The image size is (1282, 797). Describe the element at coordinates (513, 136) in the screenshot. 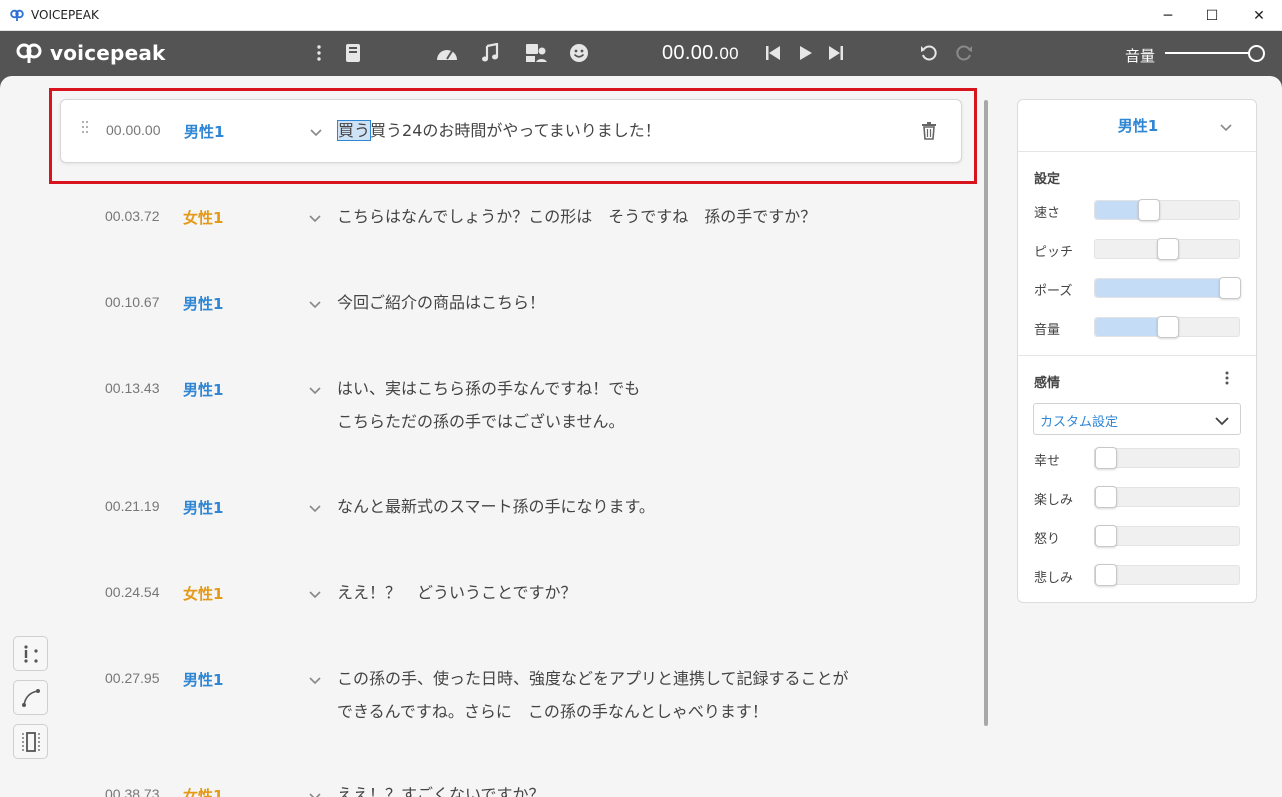

I see `red-highlight-frame` at that location.